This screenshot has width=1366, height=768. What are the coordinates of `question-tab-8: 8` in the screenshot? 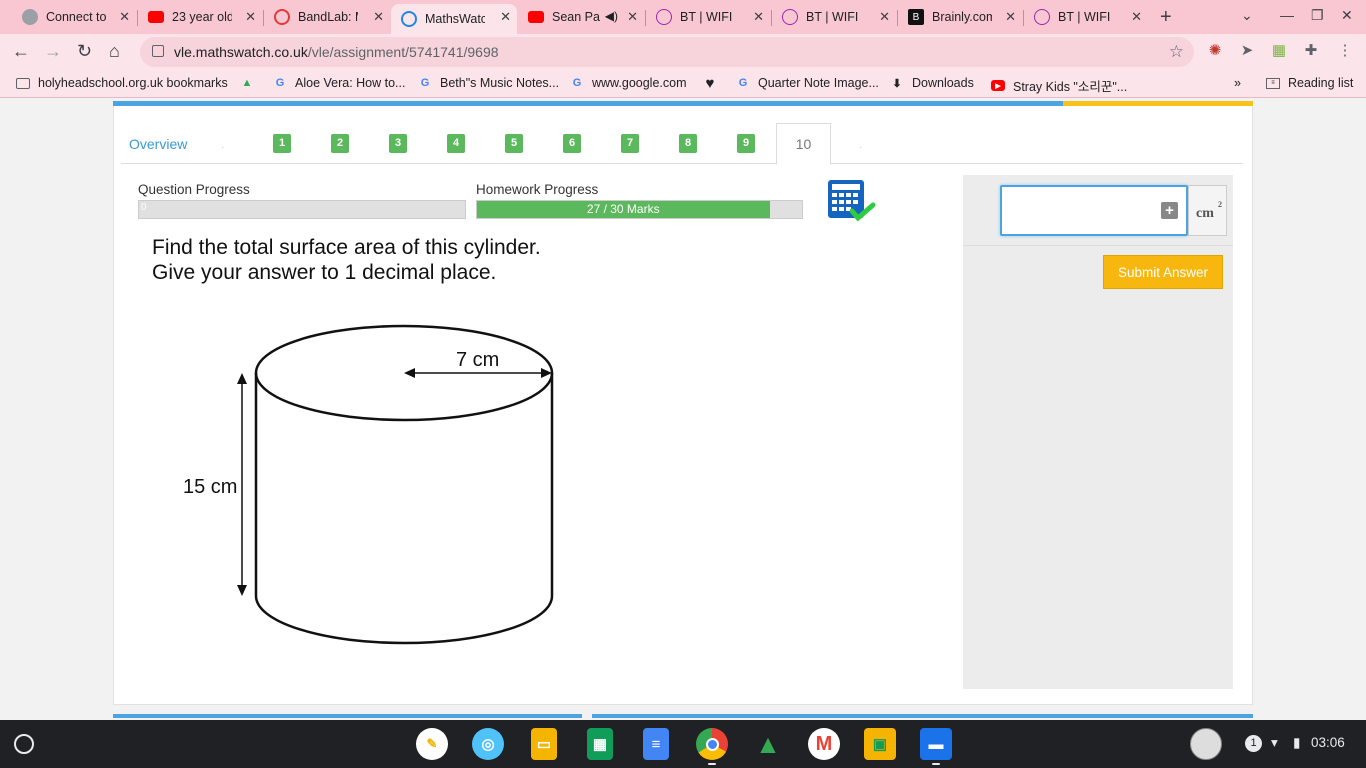 It's located at (688, 143).